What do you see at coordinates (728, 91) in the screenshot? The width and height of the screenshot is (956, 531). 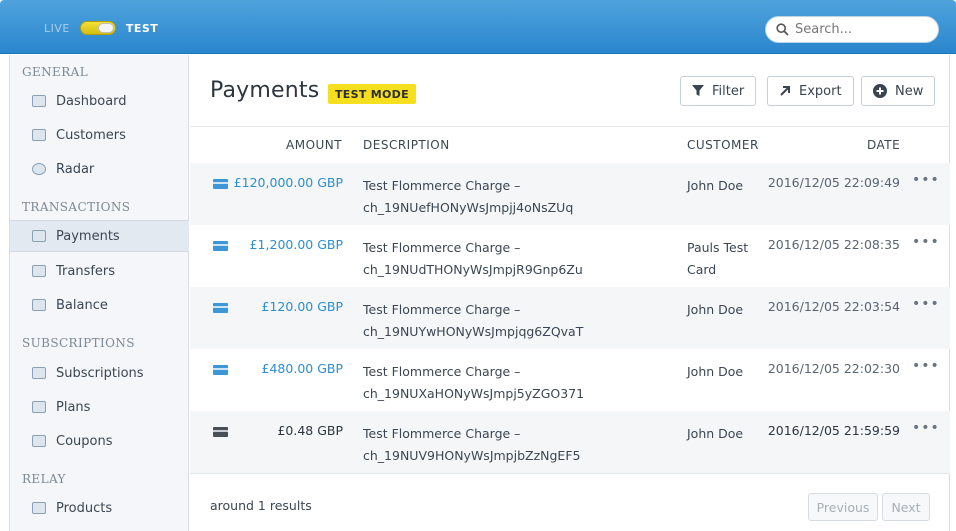 I see `filter-label: Filter` at bounding box center [728, 91].